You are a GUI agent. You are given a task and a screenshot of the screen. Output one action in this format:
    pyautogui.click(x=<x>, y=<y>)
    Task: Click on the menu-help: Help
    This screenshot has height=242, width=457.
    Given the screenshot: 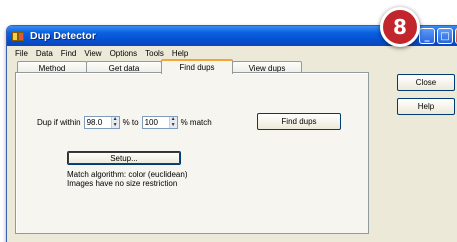 What is the action you would take?
    pyautogui.click(x=180, y=53)
    